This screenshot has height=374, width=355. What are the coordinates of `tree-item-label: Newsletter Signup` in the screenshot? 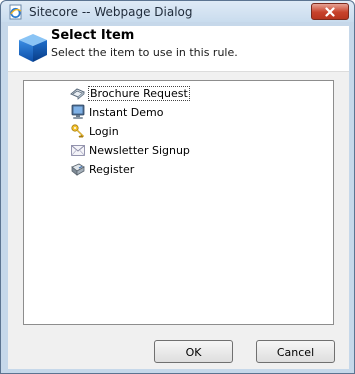 It's located at (139, 150).